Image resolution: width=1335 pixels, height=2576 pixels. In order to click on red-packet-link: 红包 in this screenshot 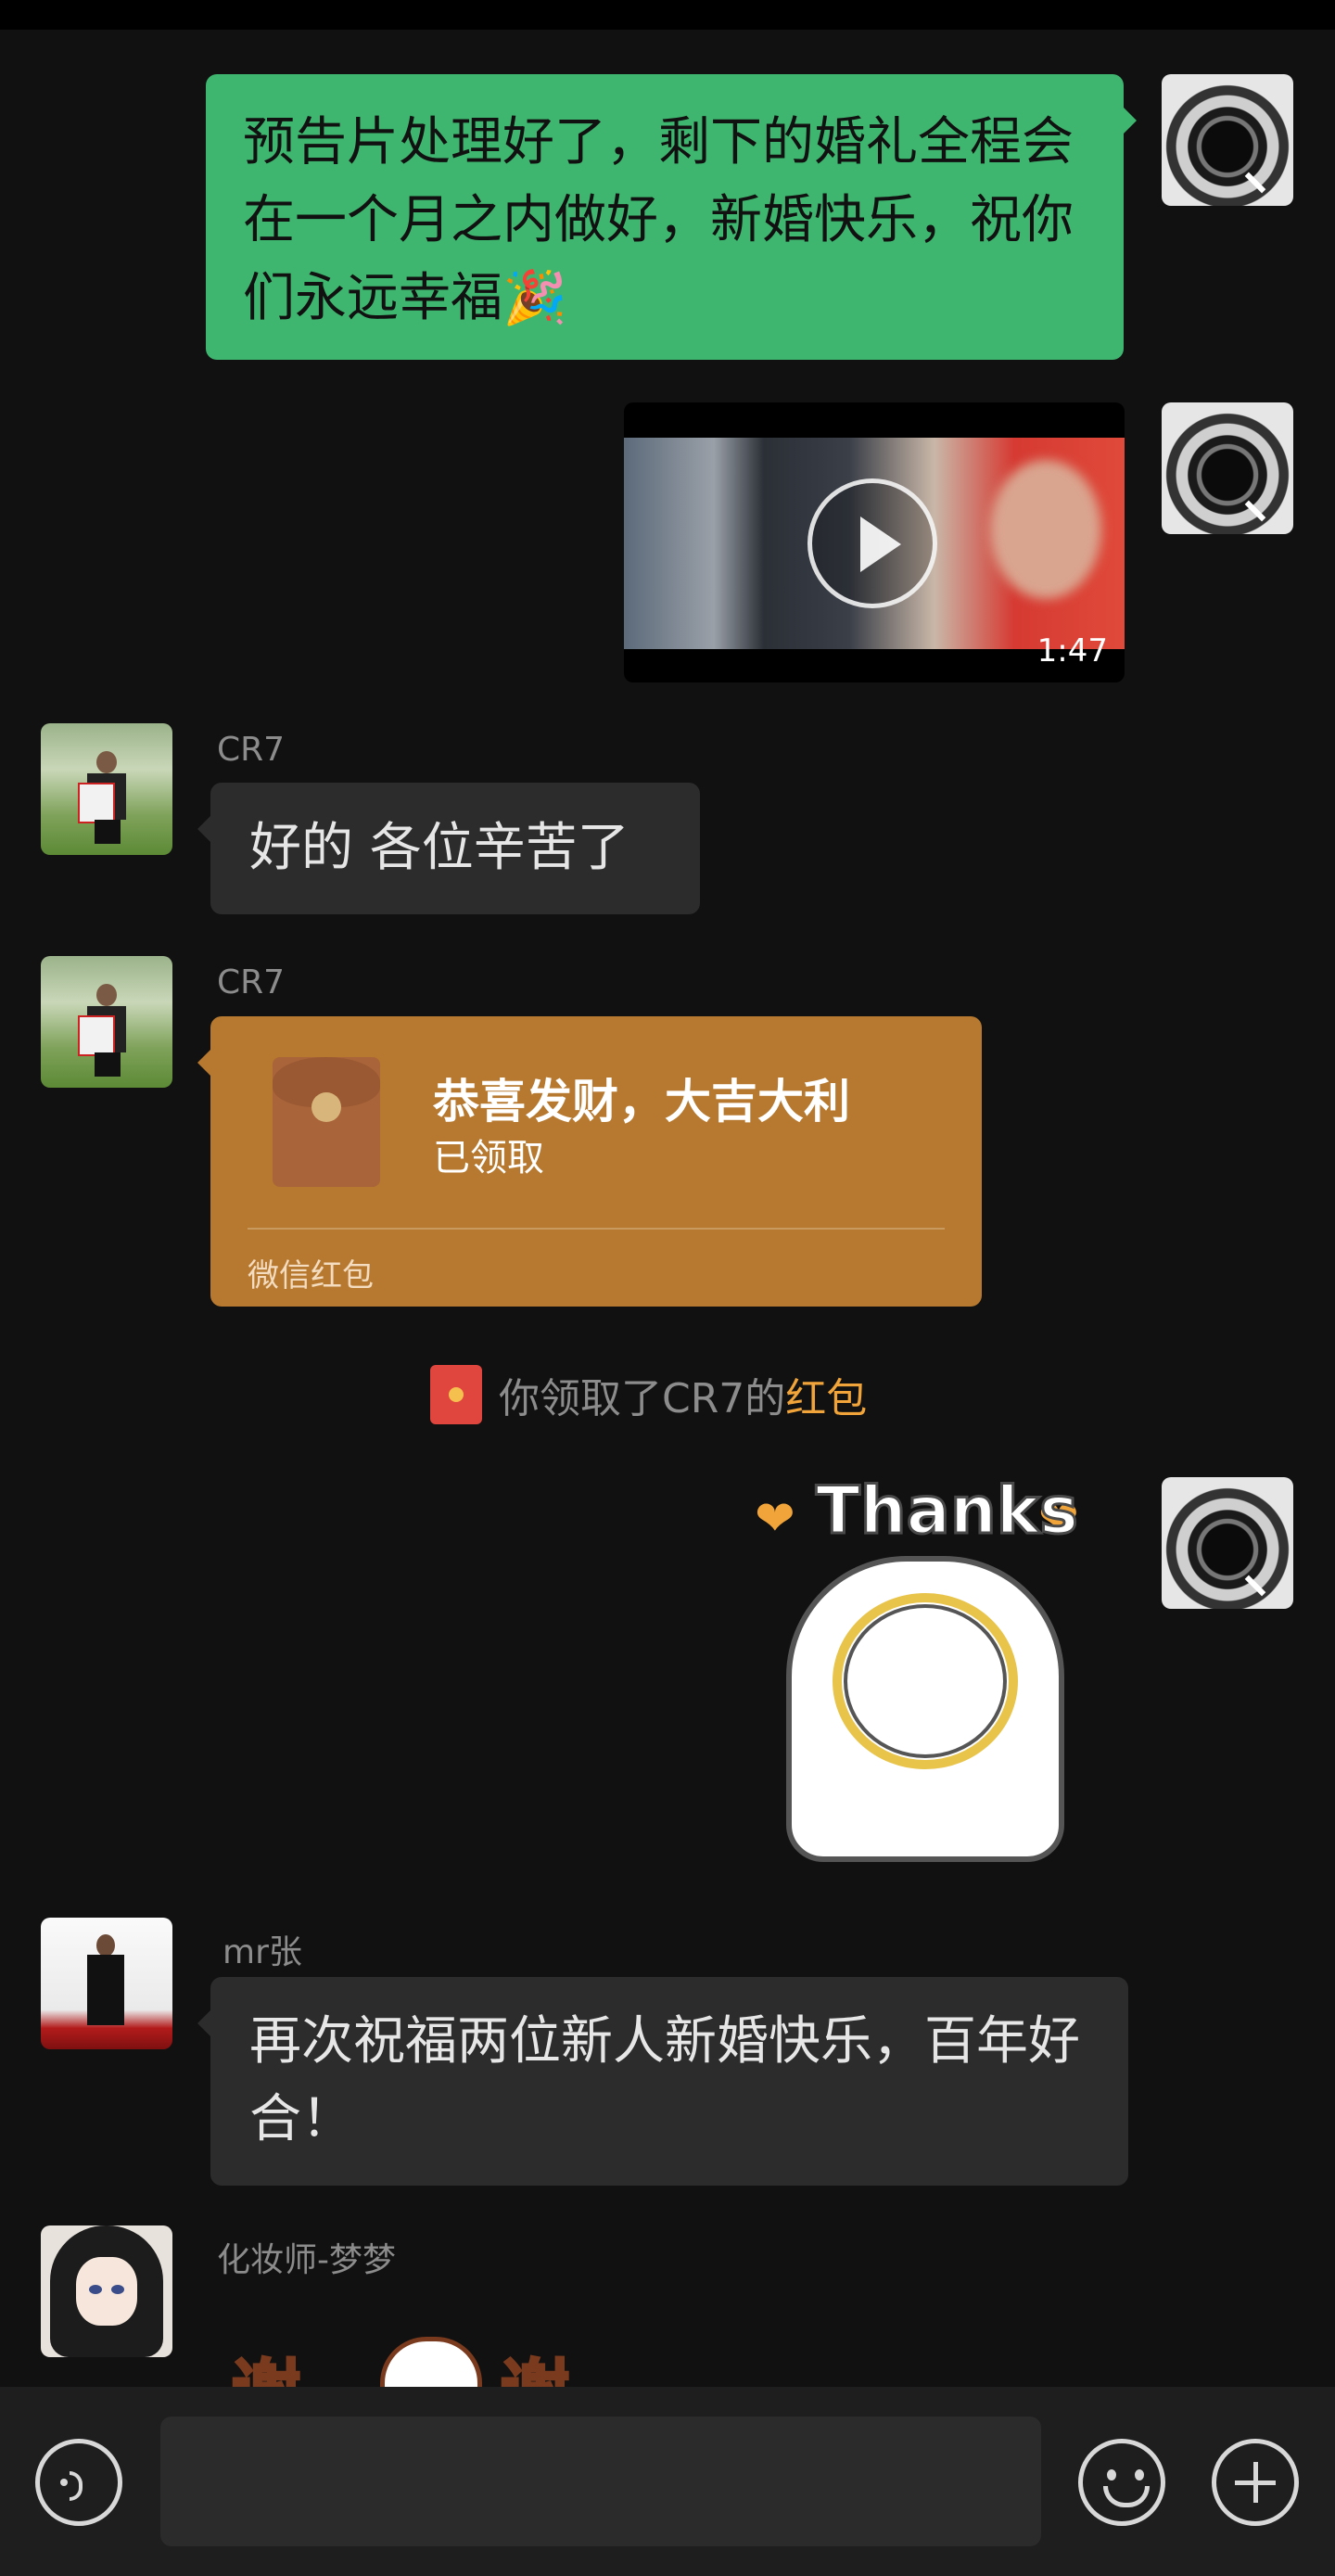, I will do `click(826, 1394)`.